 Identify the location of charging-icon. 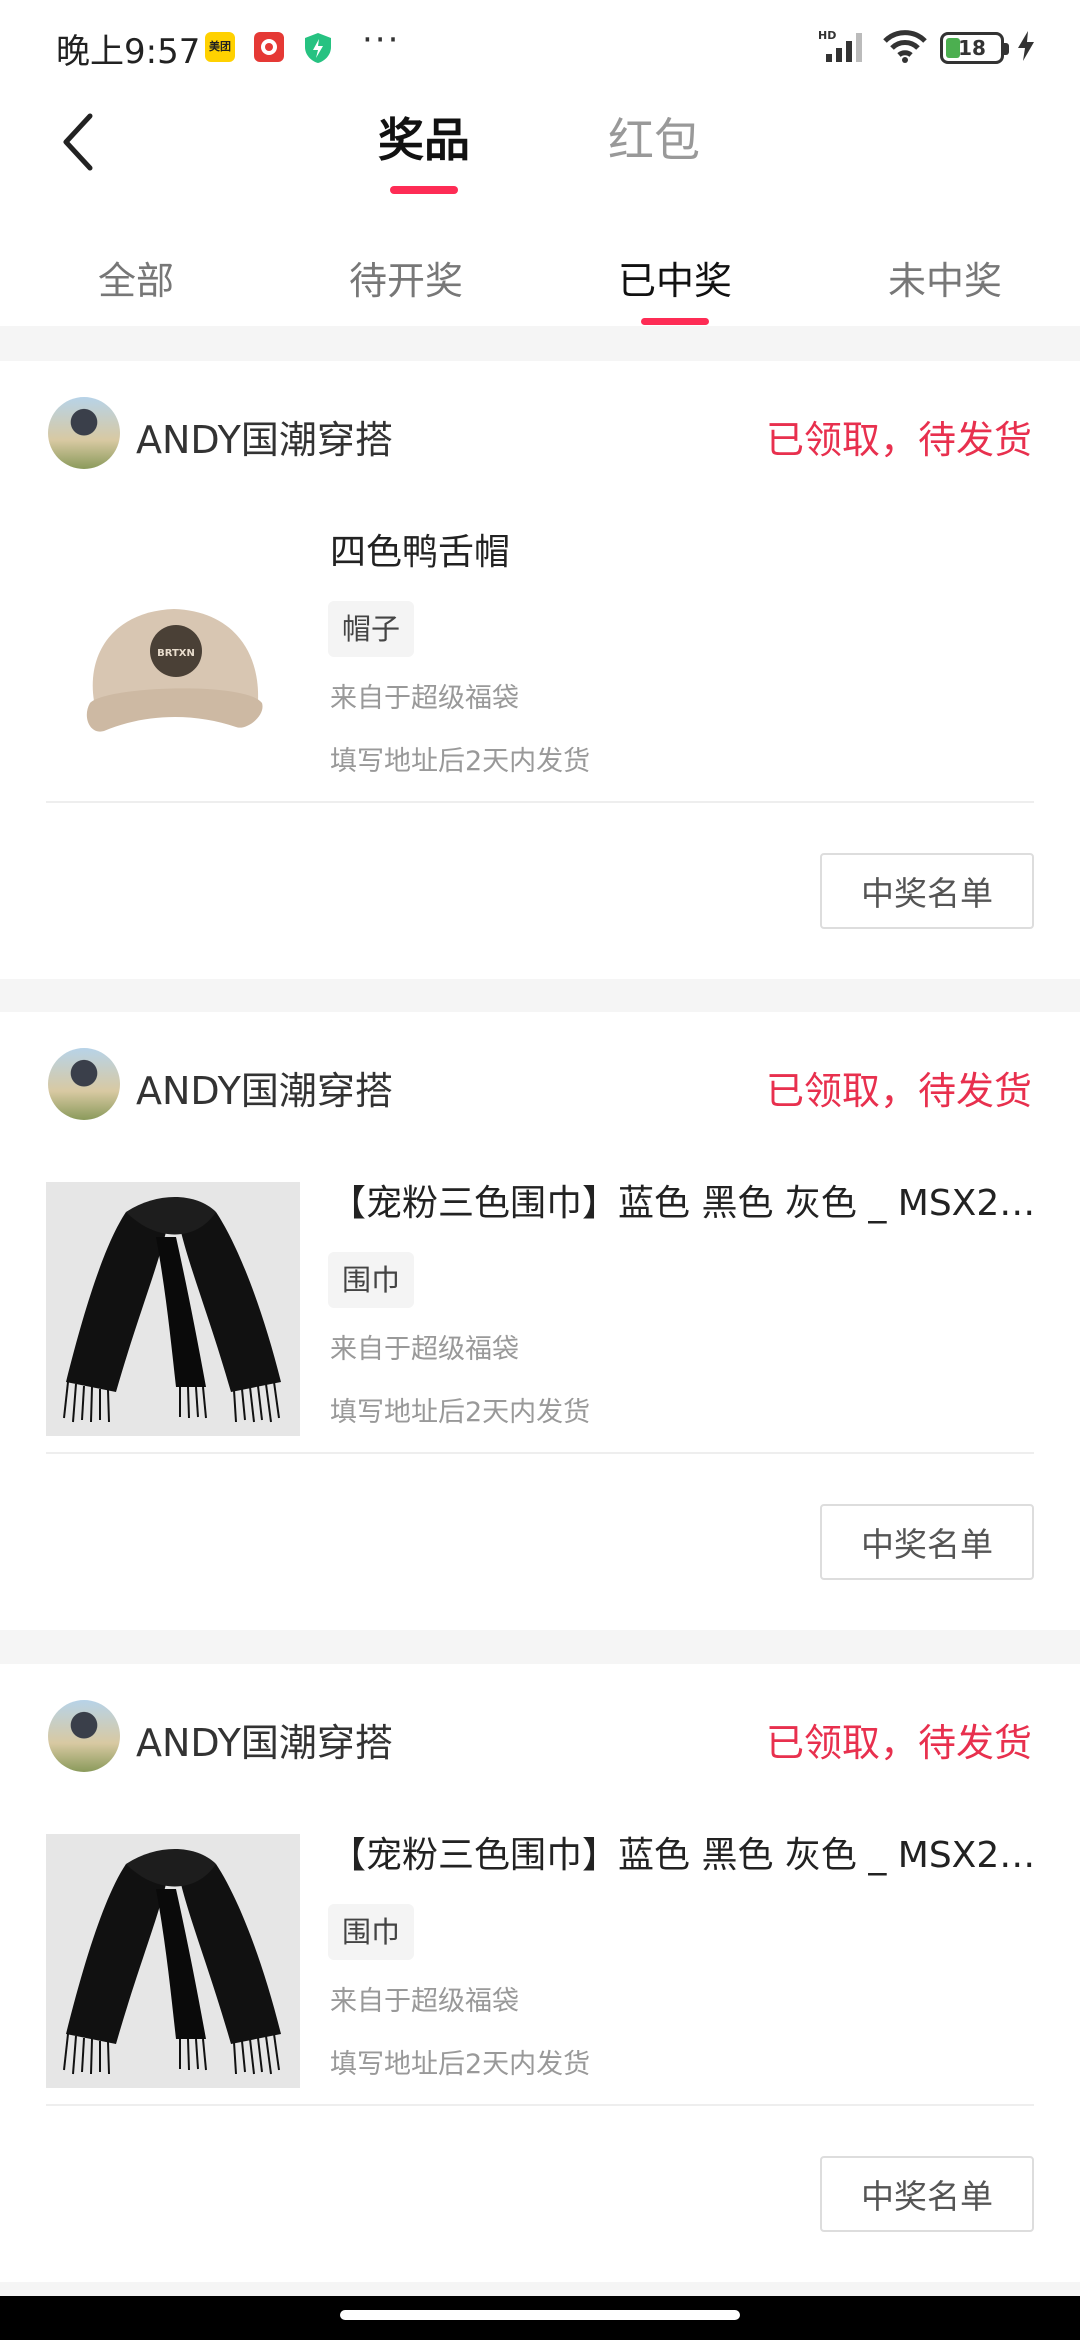
(1026, 48).